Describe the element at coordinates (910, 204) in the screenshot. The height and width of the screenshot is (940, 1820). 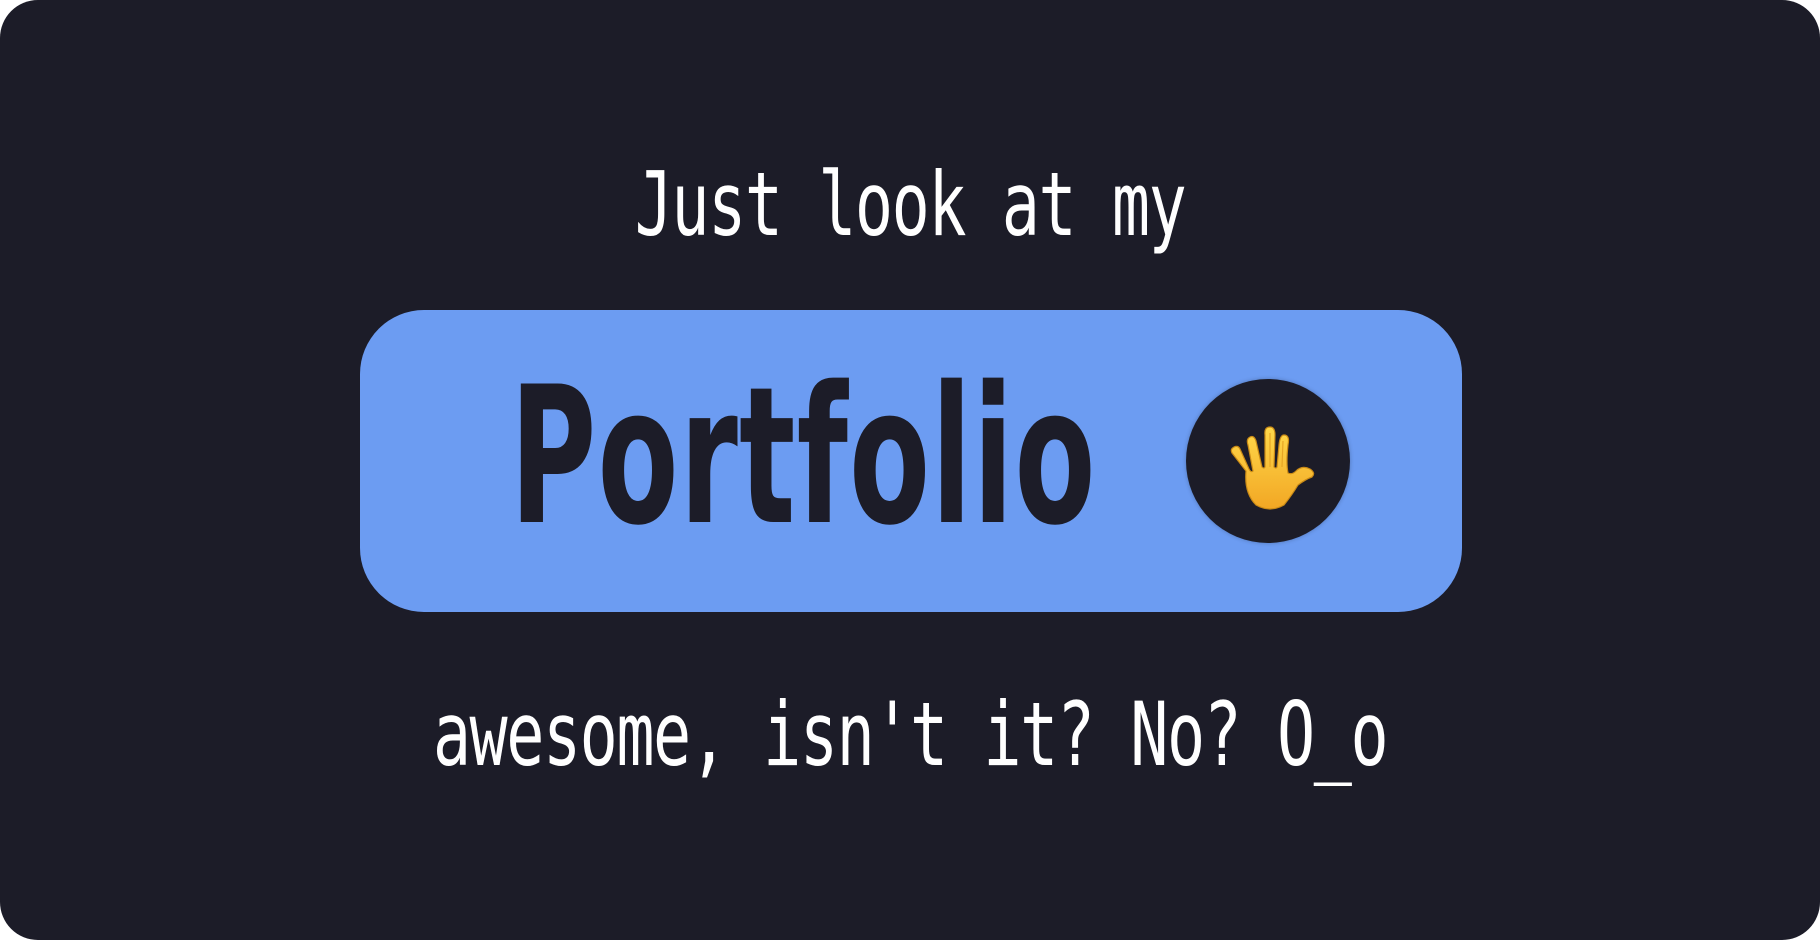
I see `headline-top: Just look at my` at that location.